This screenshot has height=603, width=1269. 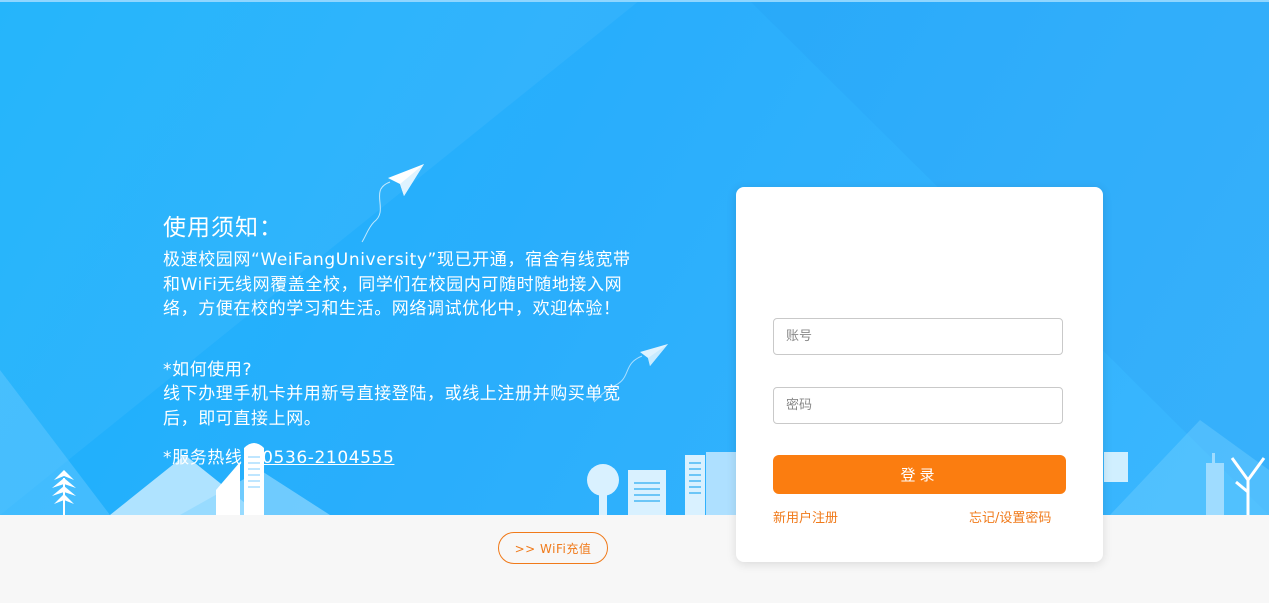 What do you see at coordinates (1010, 516) in the screenshot?
I see `forgot-password-link: 忘记/设置密码` at bounding box center [1010, 516].